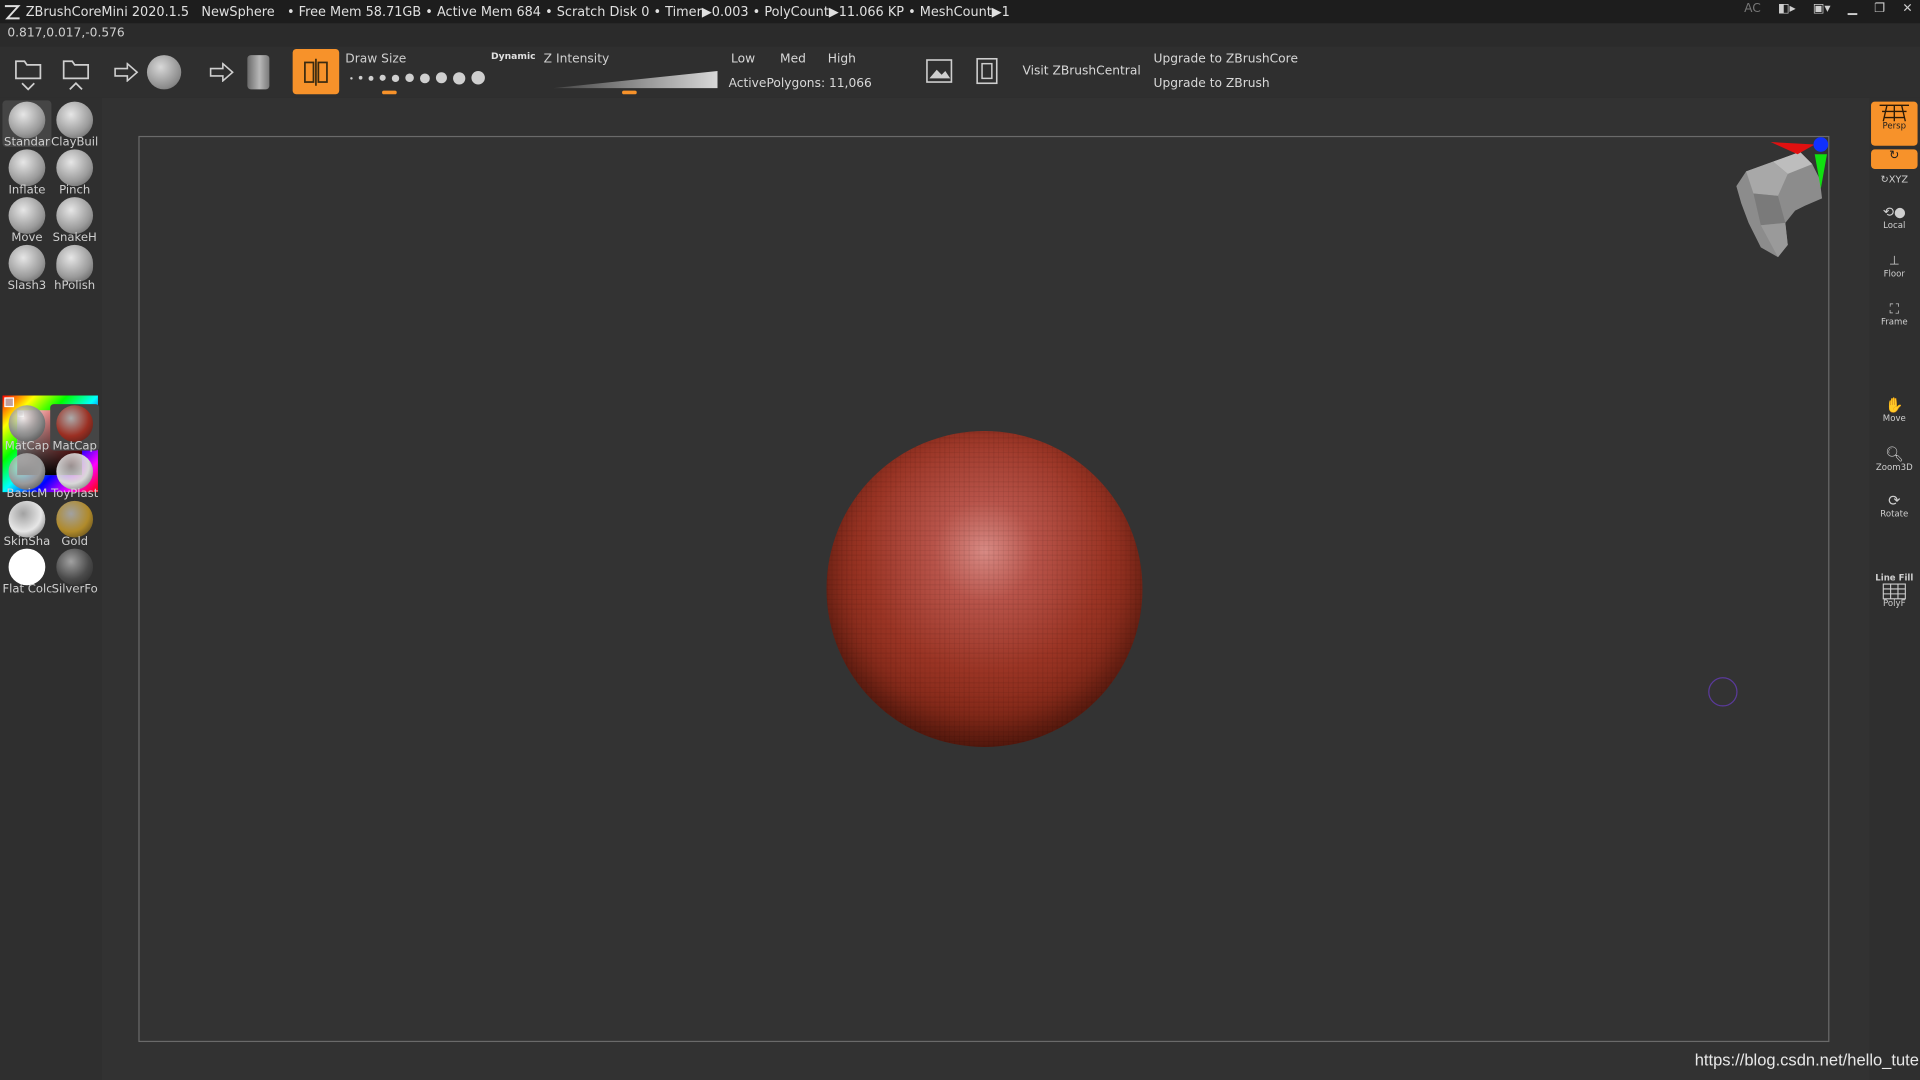  I want to click on rotate-button: ⟳ Rotate, so click(1894, 508).